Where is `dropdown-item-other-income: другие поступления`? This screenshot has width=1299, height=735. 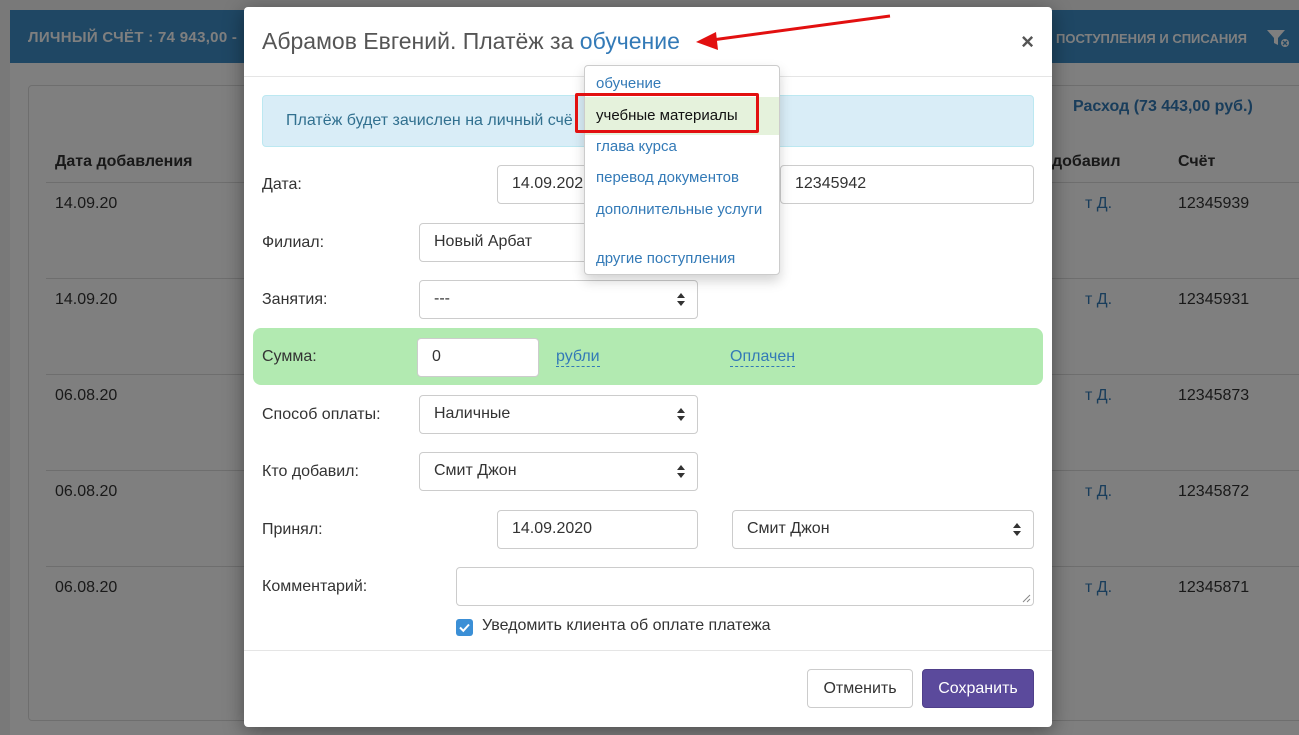 dropdown-item-other-income: другие поступления is located at coordinates (681, 259).